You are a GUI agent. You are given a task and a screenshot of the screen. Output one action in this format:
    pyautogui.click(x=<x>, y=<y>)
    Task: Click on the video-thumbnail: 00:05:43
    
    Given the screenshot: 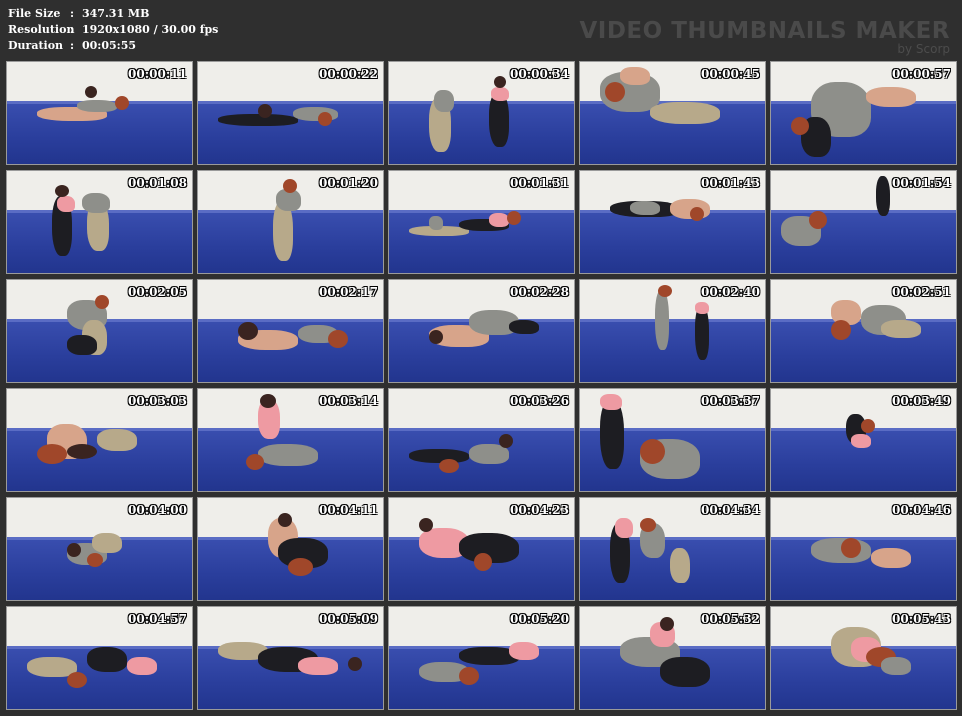 What is the action you would take?
    pyautogui.click(x=863, y=658)
    